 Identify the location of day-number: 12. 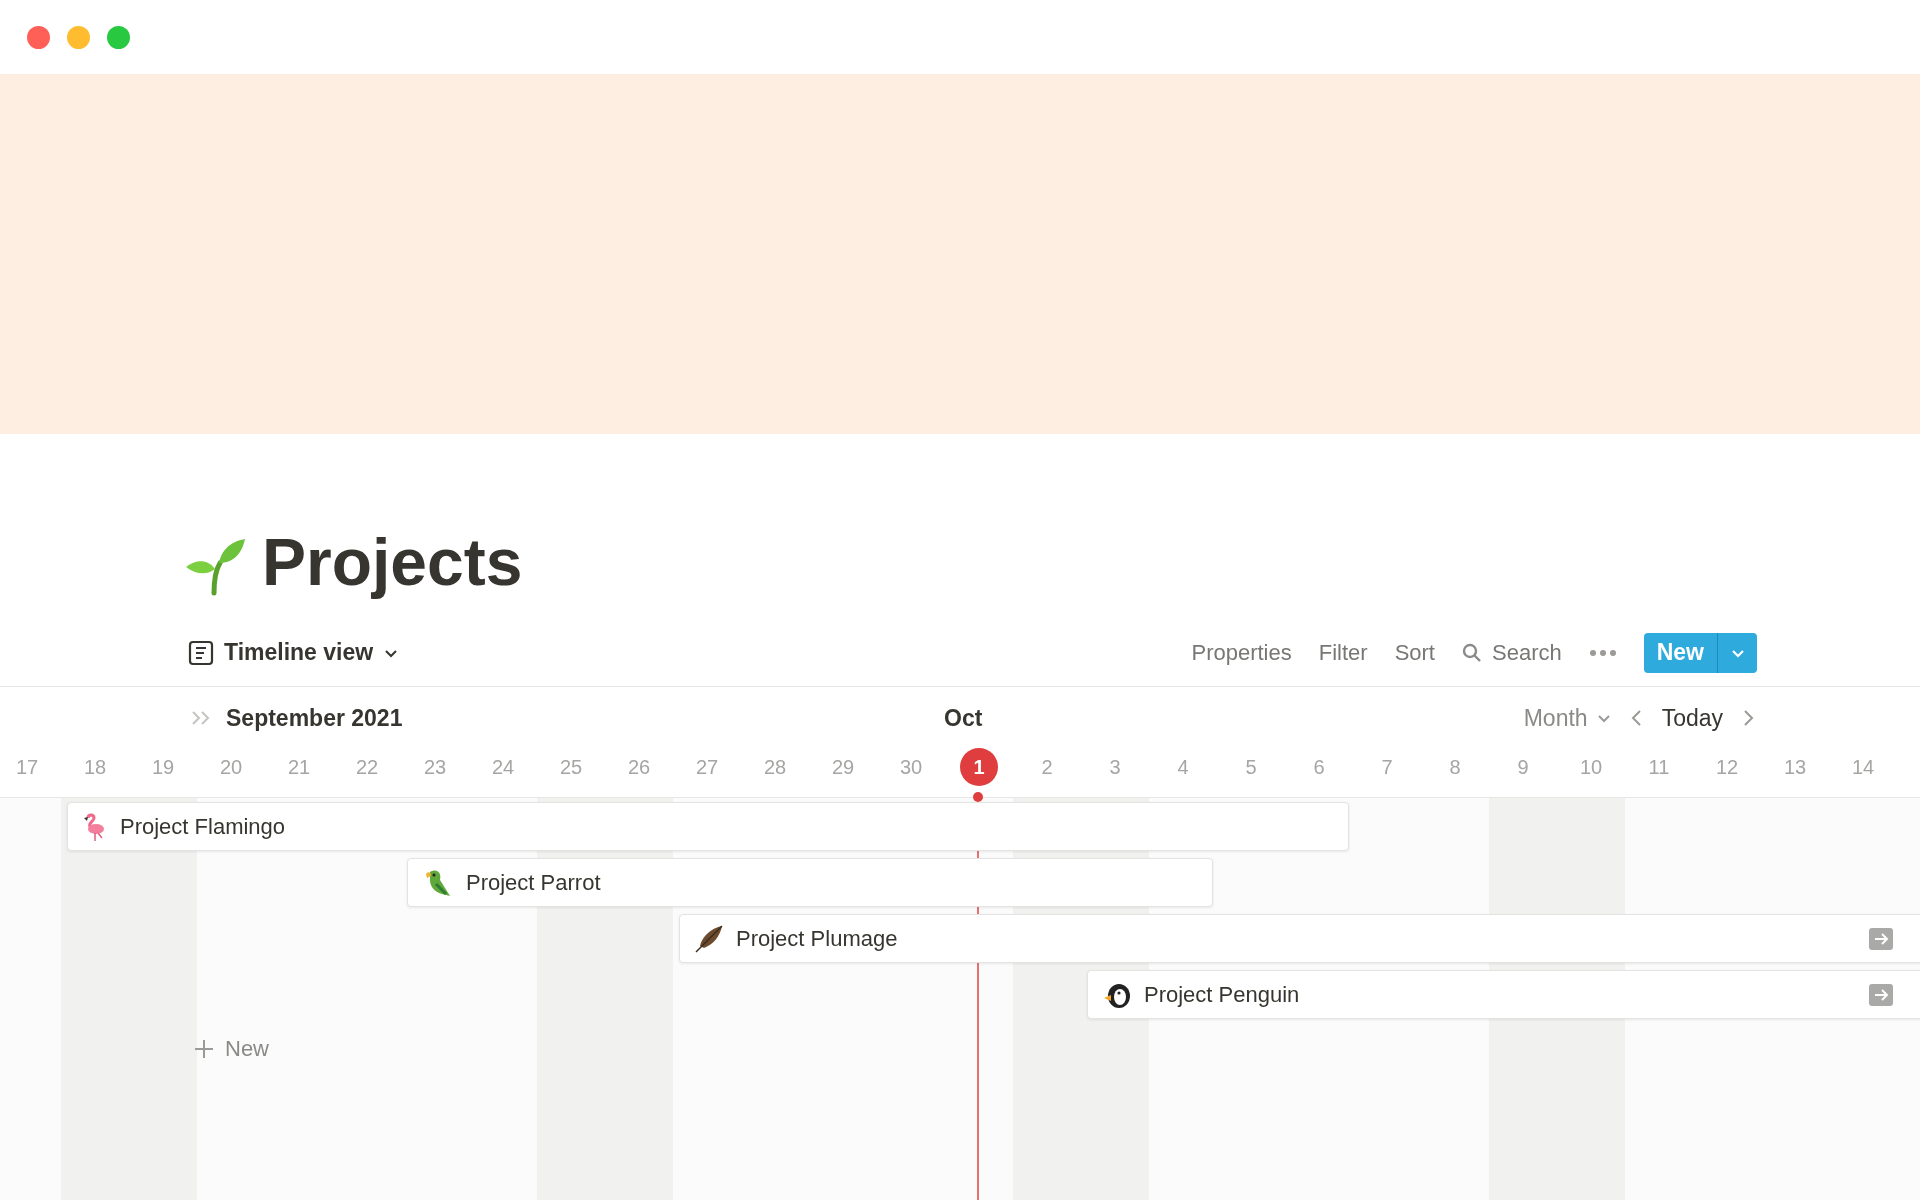
(1727, 767).